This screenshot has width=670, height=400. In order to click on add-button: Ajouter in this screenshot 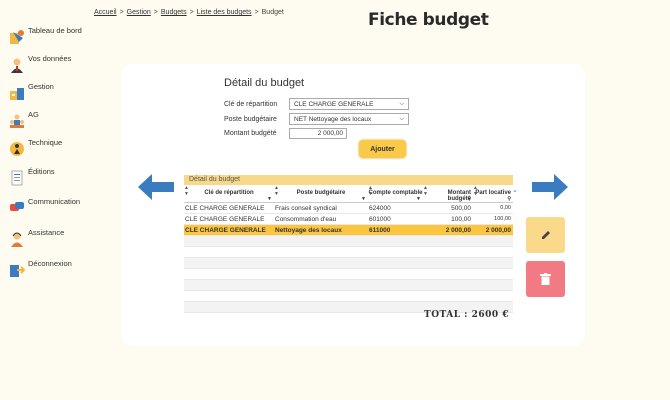, I will do `click(382, 149)`.